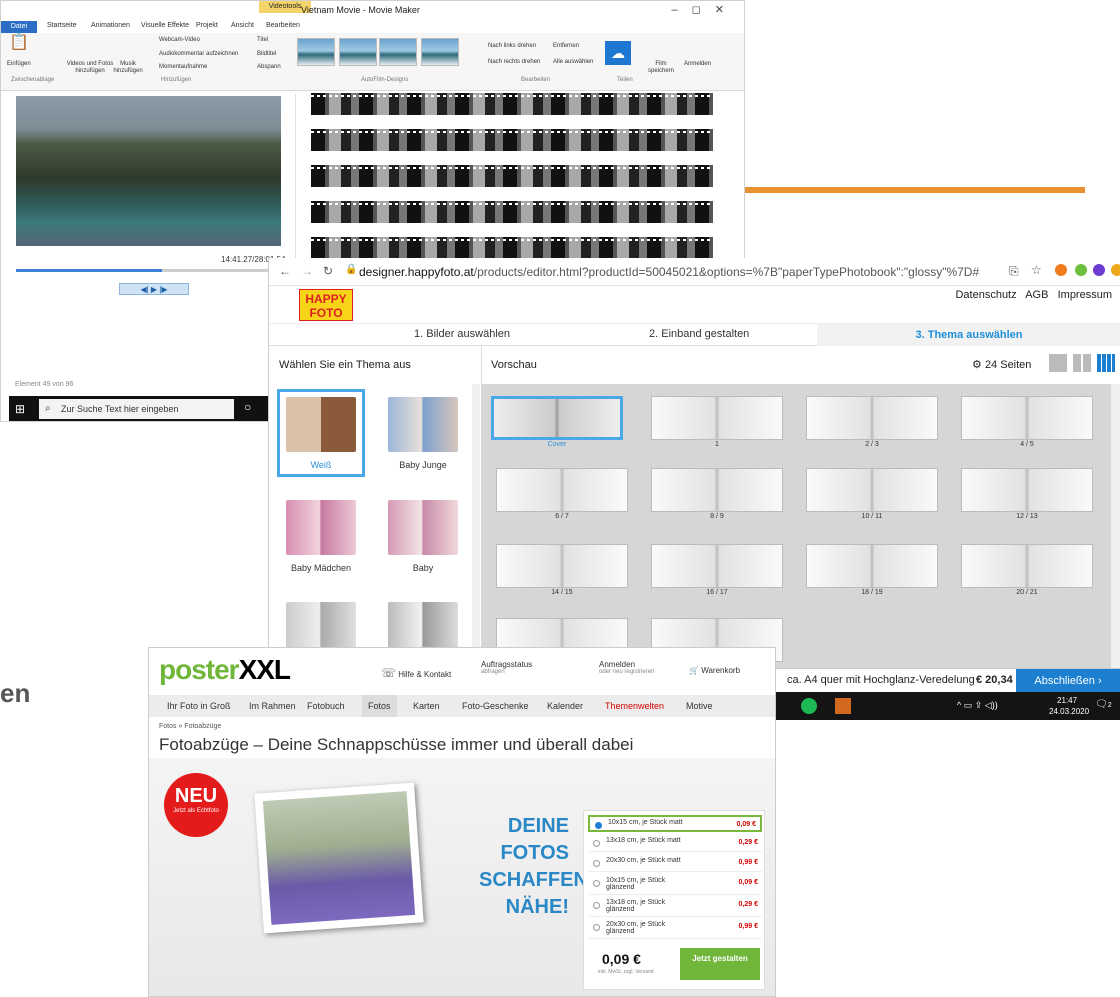  What do you see at coordinates (618, 53) in the screenshot?
I see `onedrive-icon: ☁` at bounding box center [618, 53].